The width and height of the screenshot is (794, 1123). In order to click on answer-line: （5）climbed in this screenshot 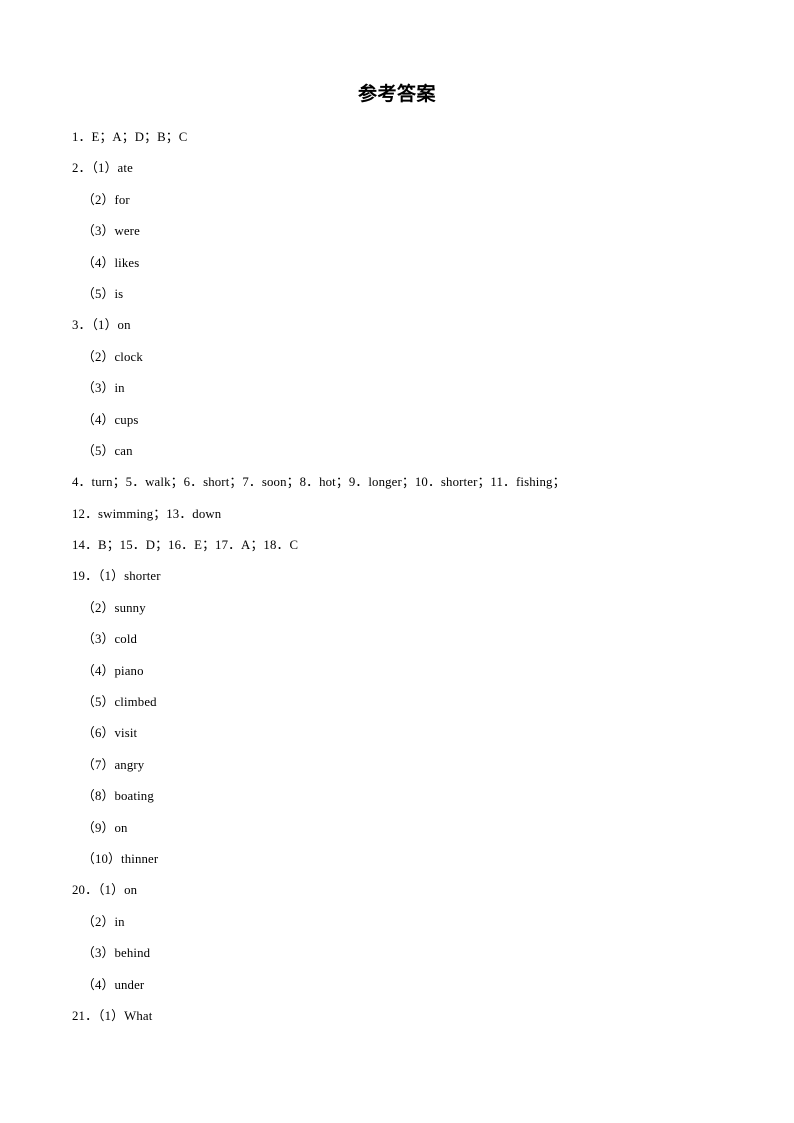, I will do `click(119, 702)`.